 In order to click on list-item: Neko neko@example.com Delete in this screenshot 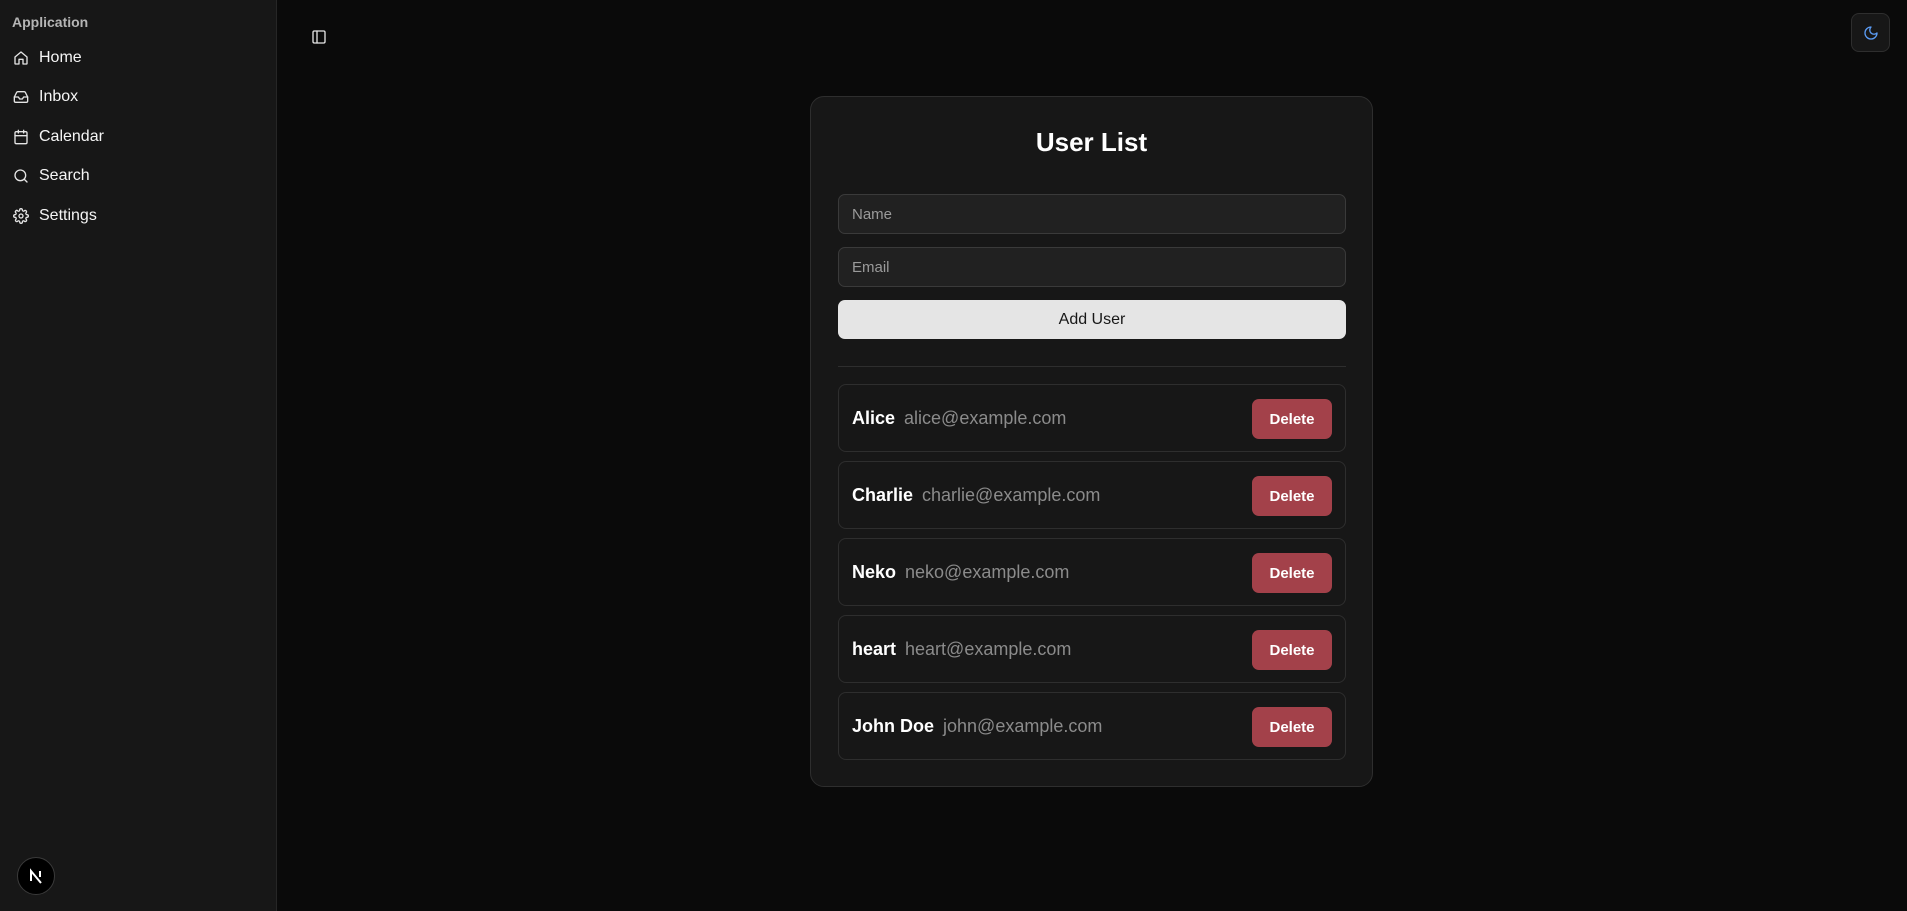, I will do `click(1092, 572)`.